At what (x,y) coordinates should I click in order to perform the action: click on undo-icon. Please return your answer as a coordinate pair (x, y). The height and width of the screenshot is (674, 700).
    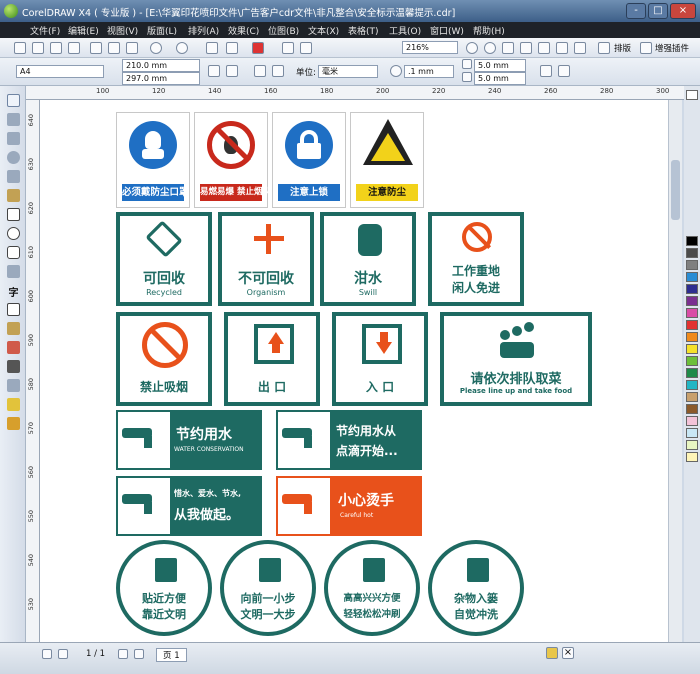
    Looking at the image, I should click on (156, 48).